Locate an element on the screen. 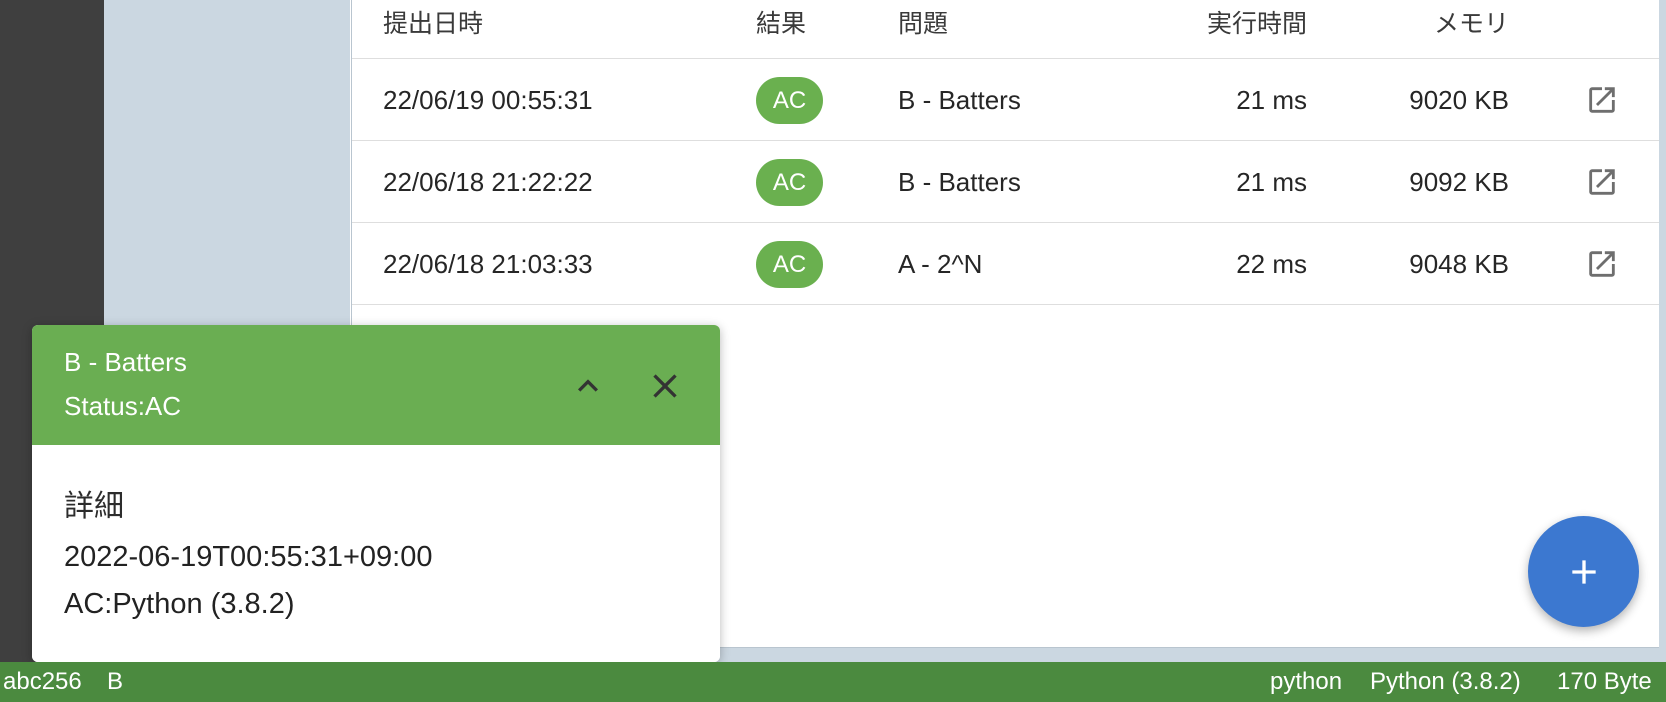  submission-date: 22/06/19 00:55:31 is located at coordinates (488, 100).